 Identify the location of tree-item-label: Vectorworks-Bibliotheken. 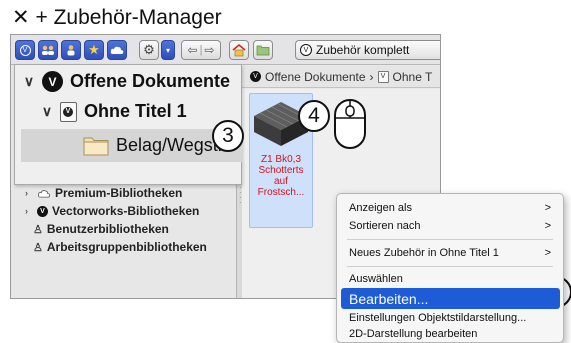
(126, 211).